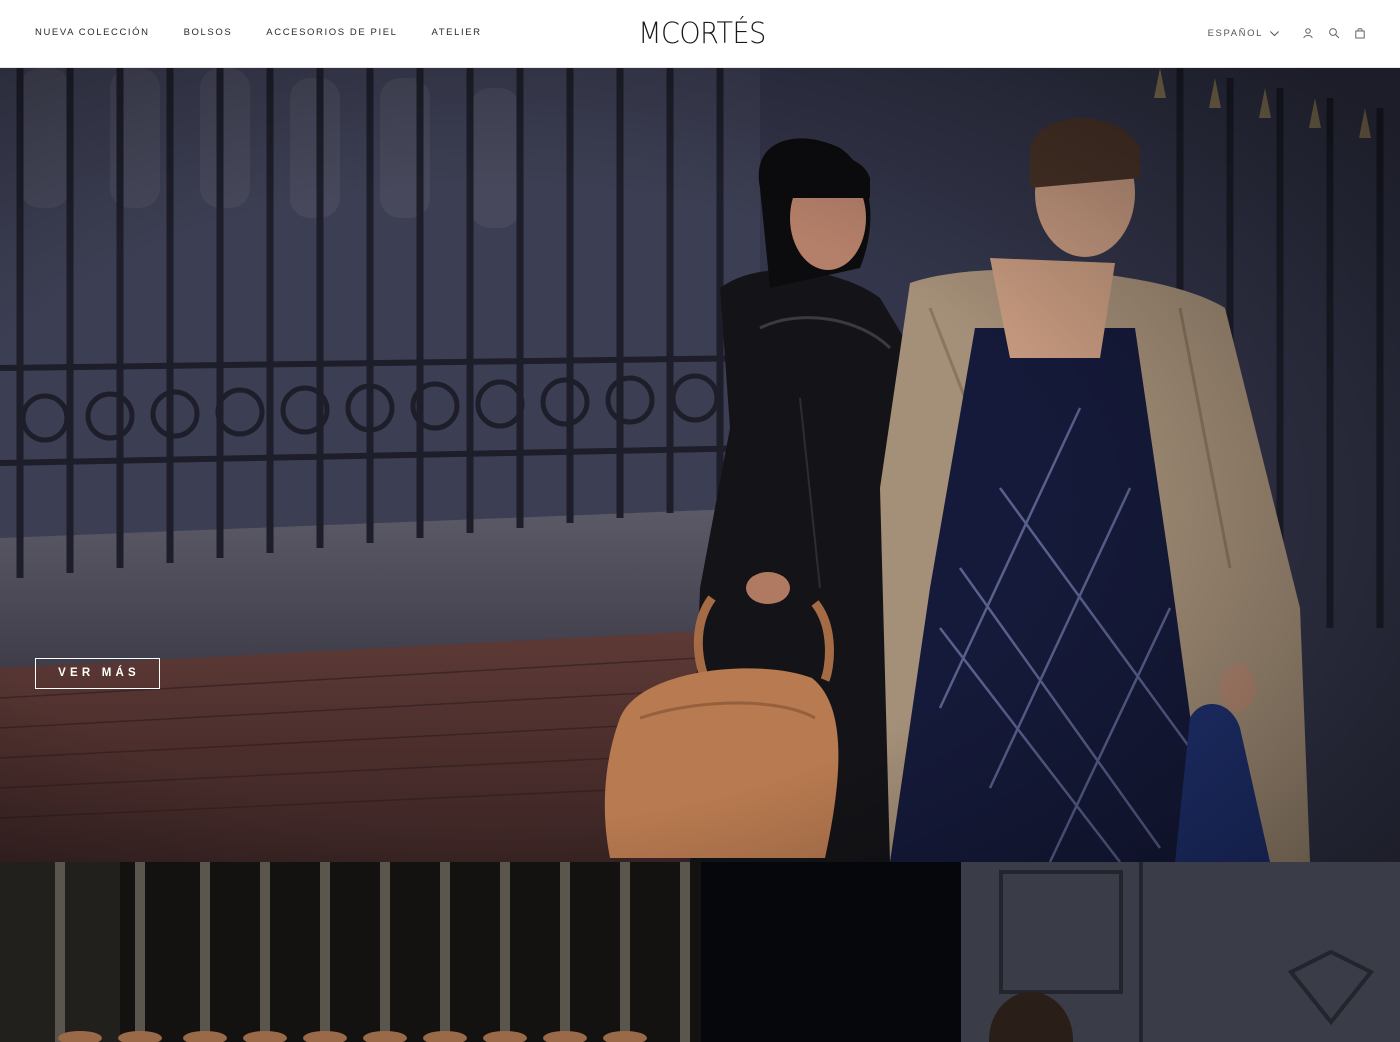 The width and height of the screenshot is (1400, 1042). I want to click on ver-mas-button: VER MÁS, so click(97, 673).